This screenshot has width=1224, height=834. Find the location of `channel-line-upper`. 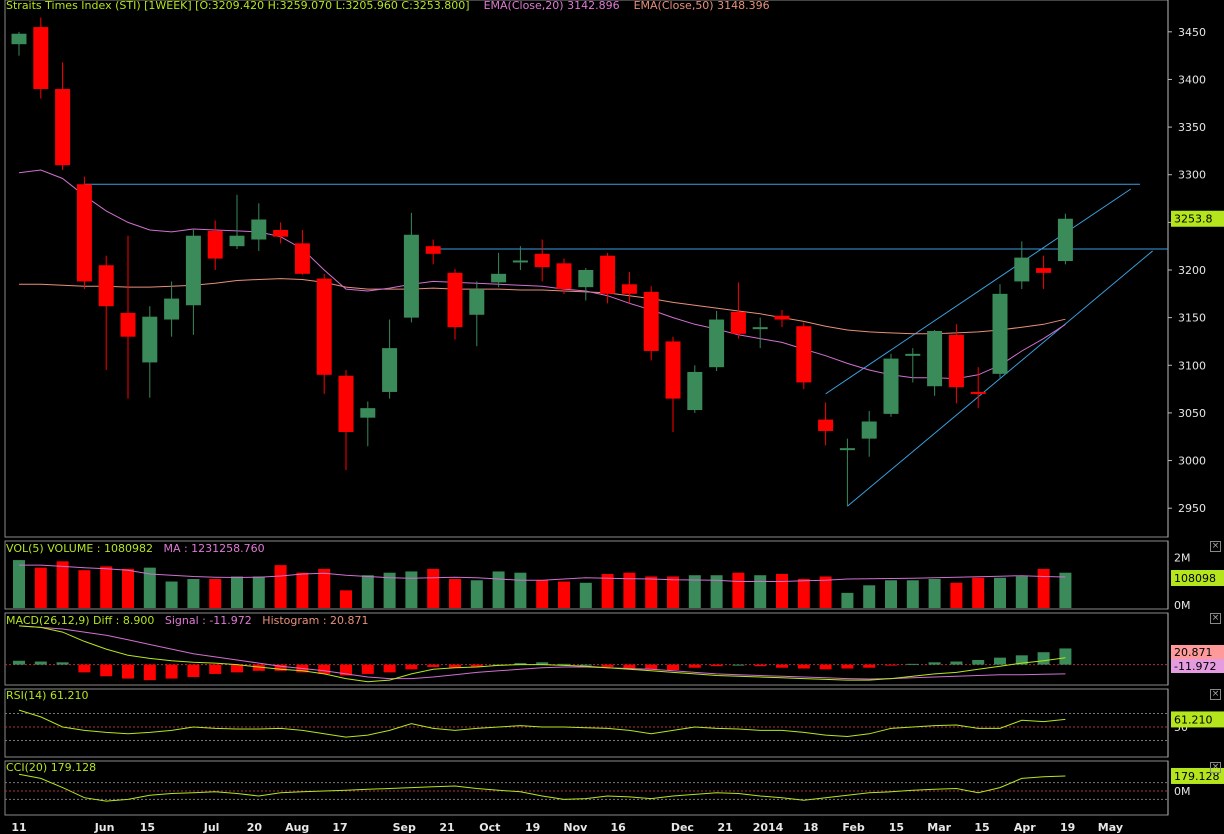

channel-line-upper is located at coordinates (978, 291).